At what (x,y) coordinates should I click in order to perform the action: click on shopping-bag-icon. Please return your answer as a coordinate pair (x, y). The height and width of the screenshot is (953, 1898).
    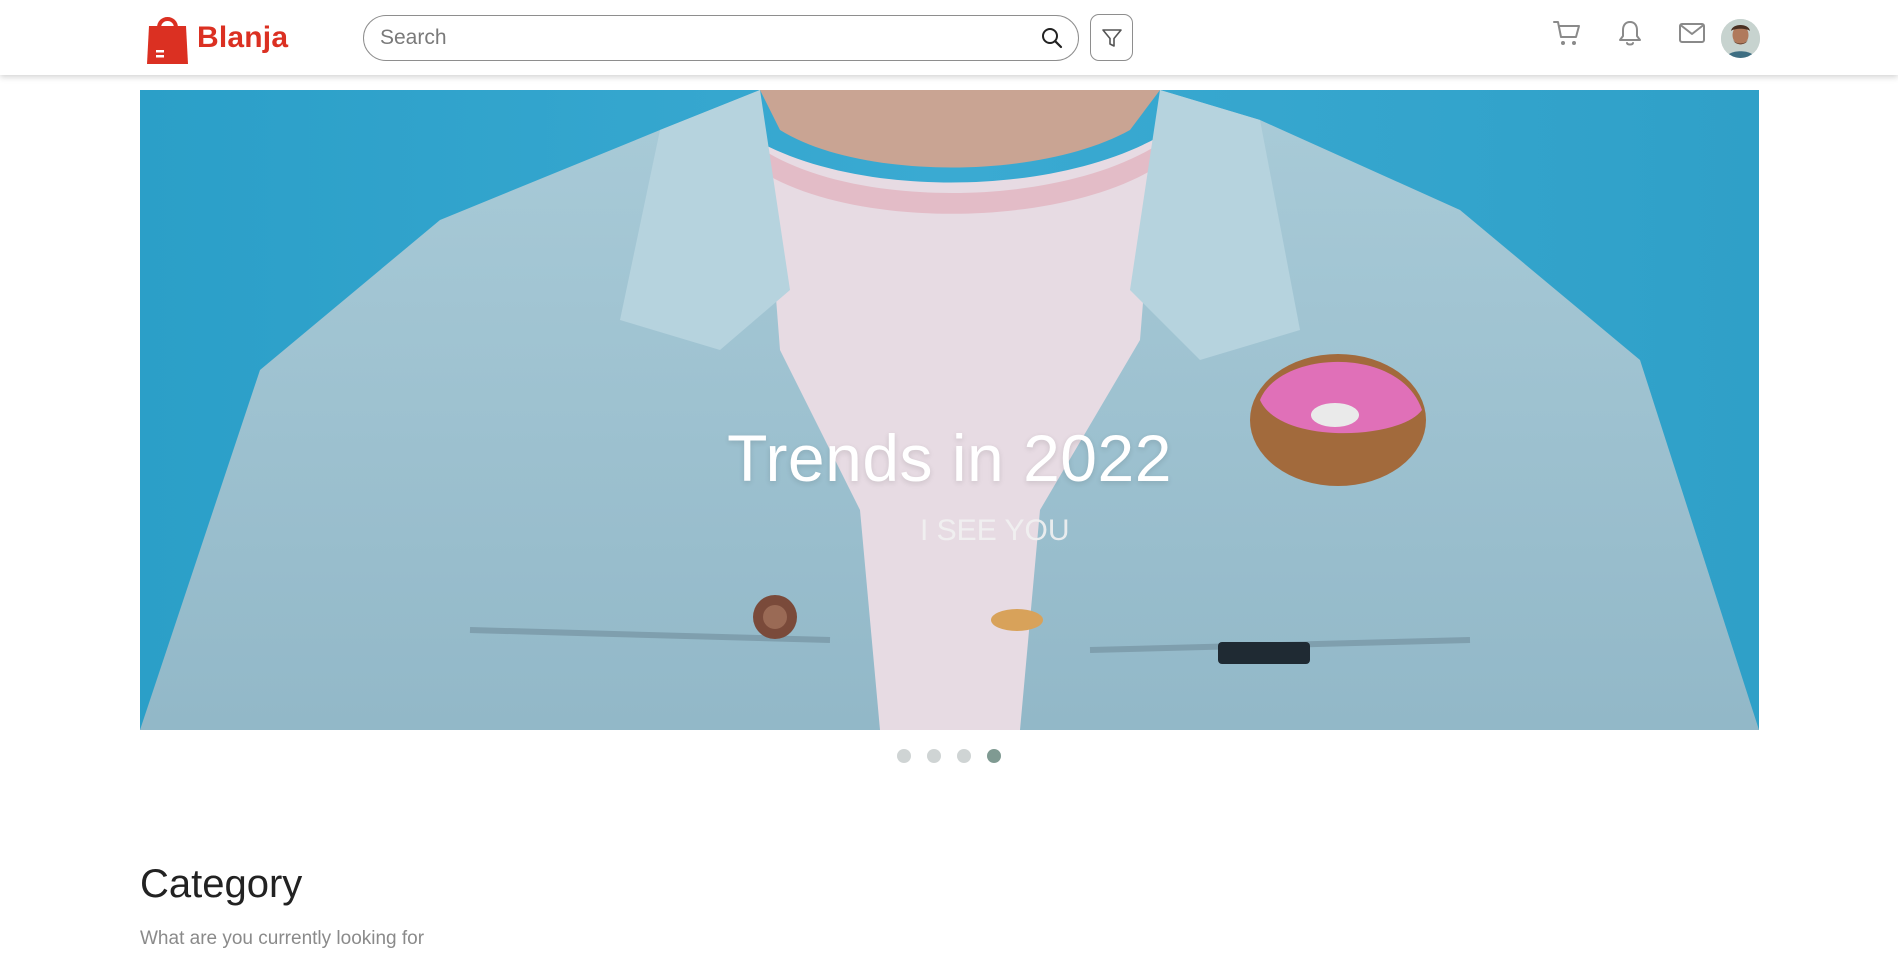
    Looking at the image, I should click on (167, 40).